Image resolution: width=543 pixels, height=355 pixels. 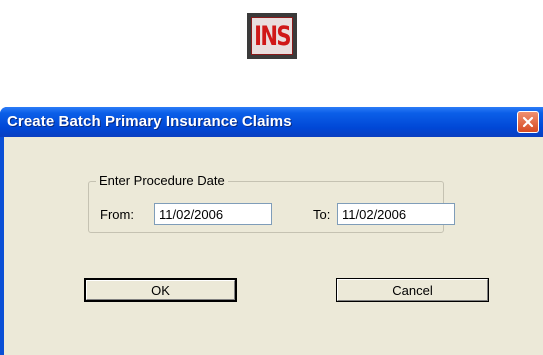 I want to click on close-icon, so click(x=528, y=122).